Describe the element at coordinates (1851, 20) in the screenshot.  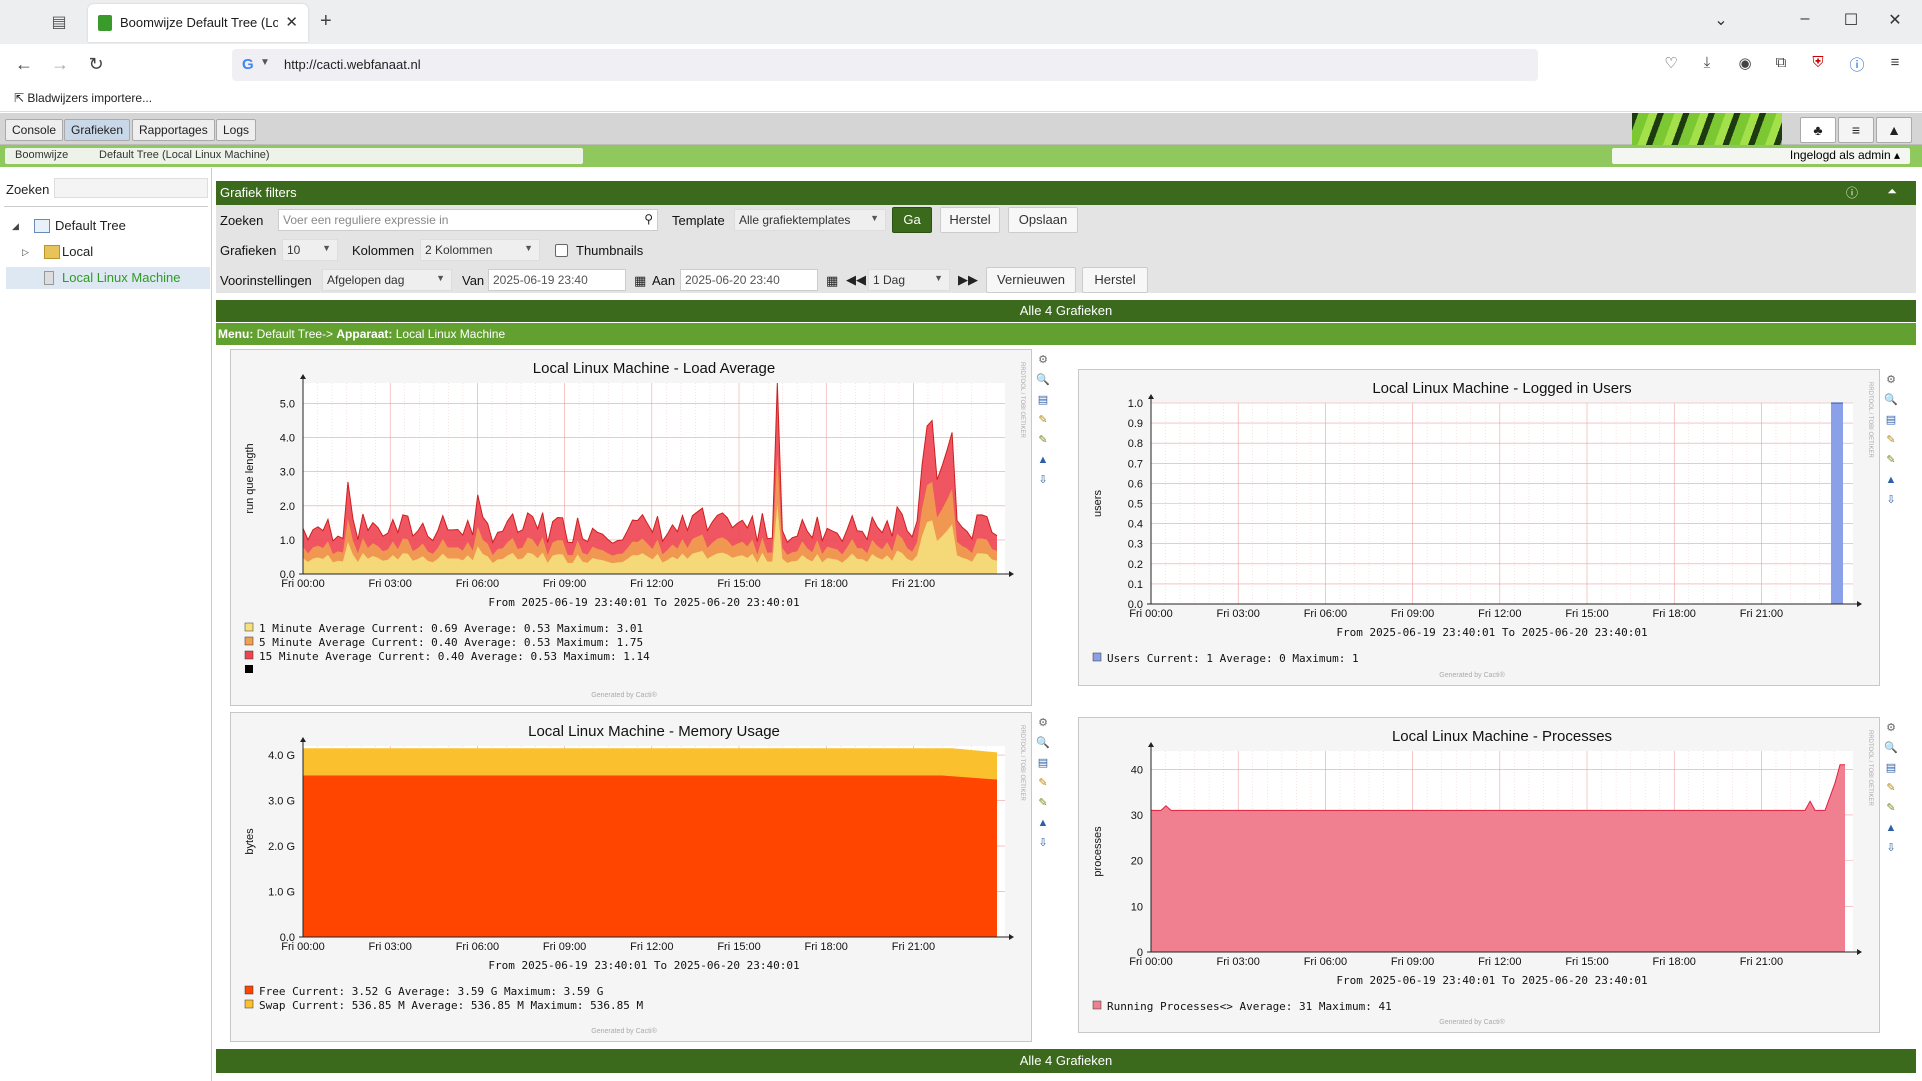
I see `maximize-icon: ☐` at that location.